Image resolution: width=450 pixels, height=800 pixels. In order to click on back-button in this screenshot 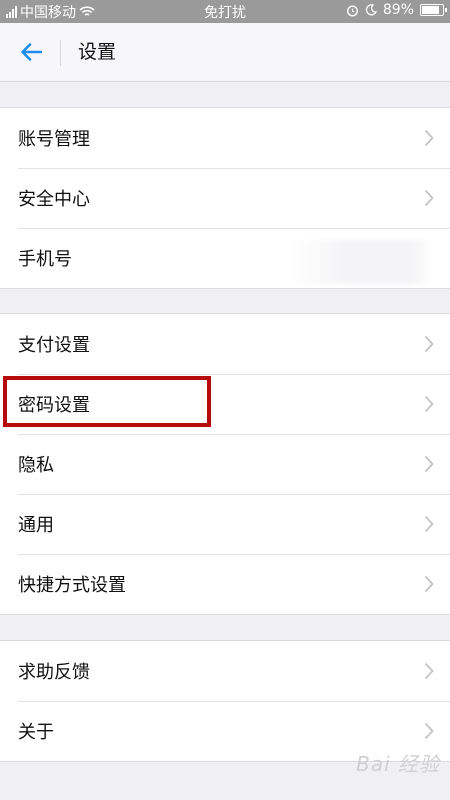, I will do `click(31, 52)`.